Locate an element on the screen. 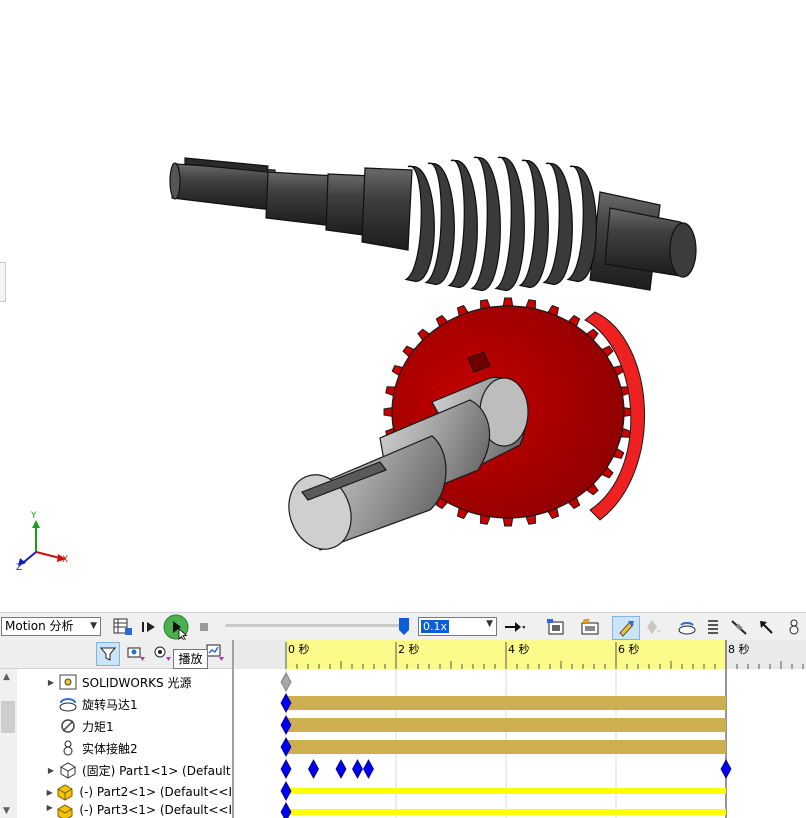 This screenshot has height=818, width=806. autokey-button is located at coordinates (626, 628).